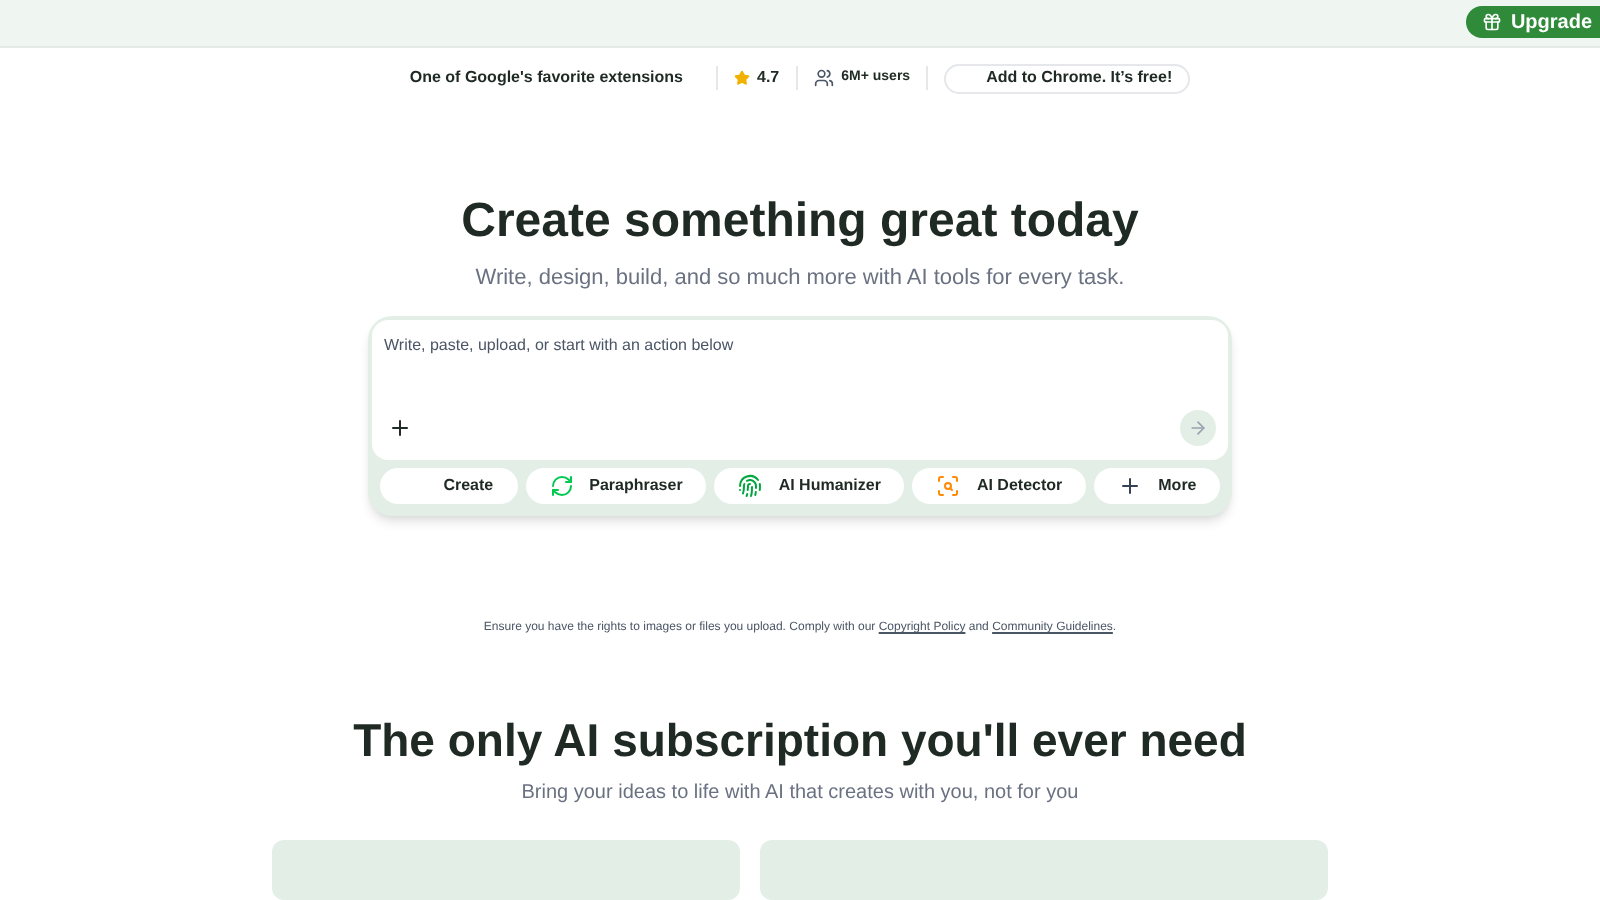  Describe the element at coordinates (1157, 486) in the screenshot. I see `action-chip: More` at that location.